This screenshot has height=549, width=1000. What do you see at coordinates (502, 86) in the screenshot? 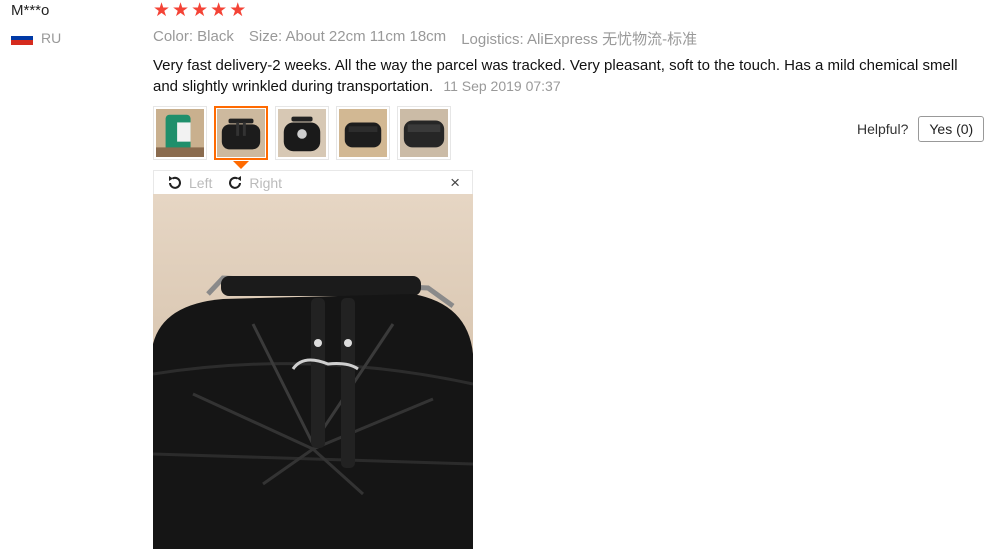
I see `review-date: 11 Sep 2019 07:37` at bounding box center [502, 86].